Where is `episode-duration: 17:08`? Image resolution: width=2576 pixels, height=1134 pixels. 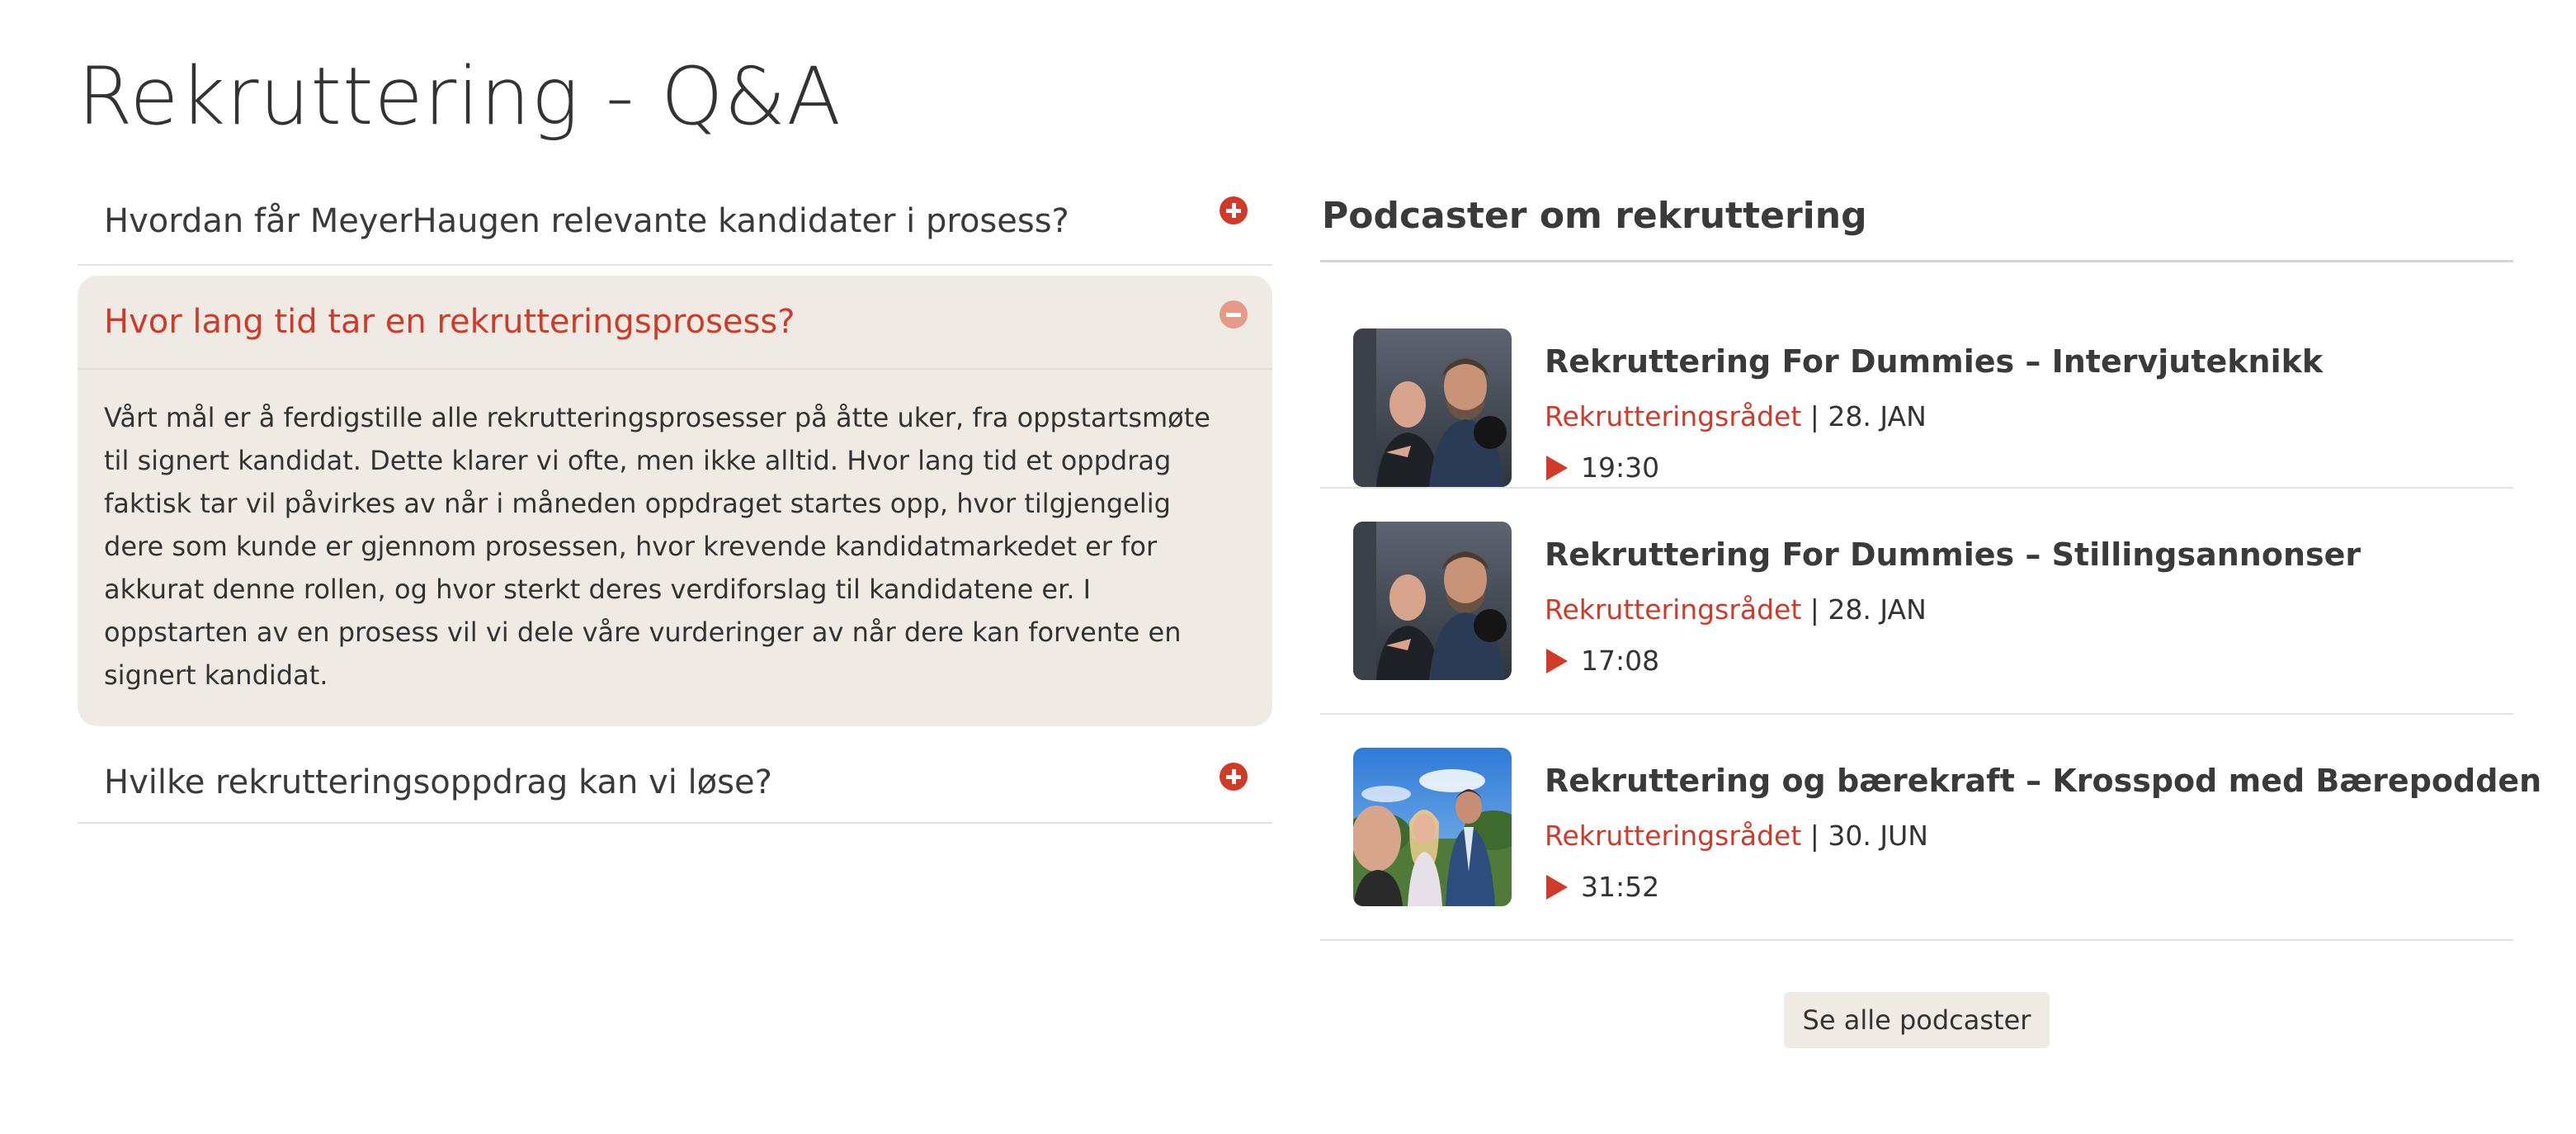
episode-duration: 17:08 is located at coordinates (1620, 661).